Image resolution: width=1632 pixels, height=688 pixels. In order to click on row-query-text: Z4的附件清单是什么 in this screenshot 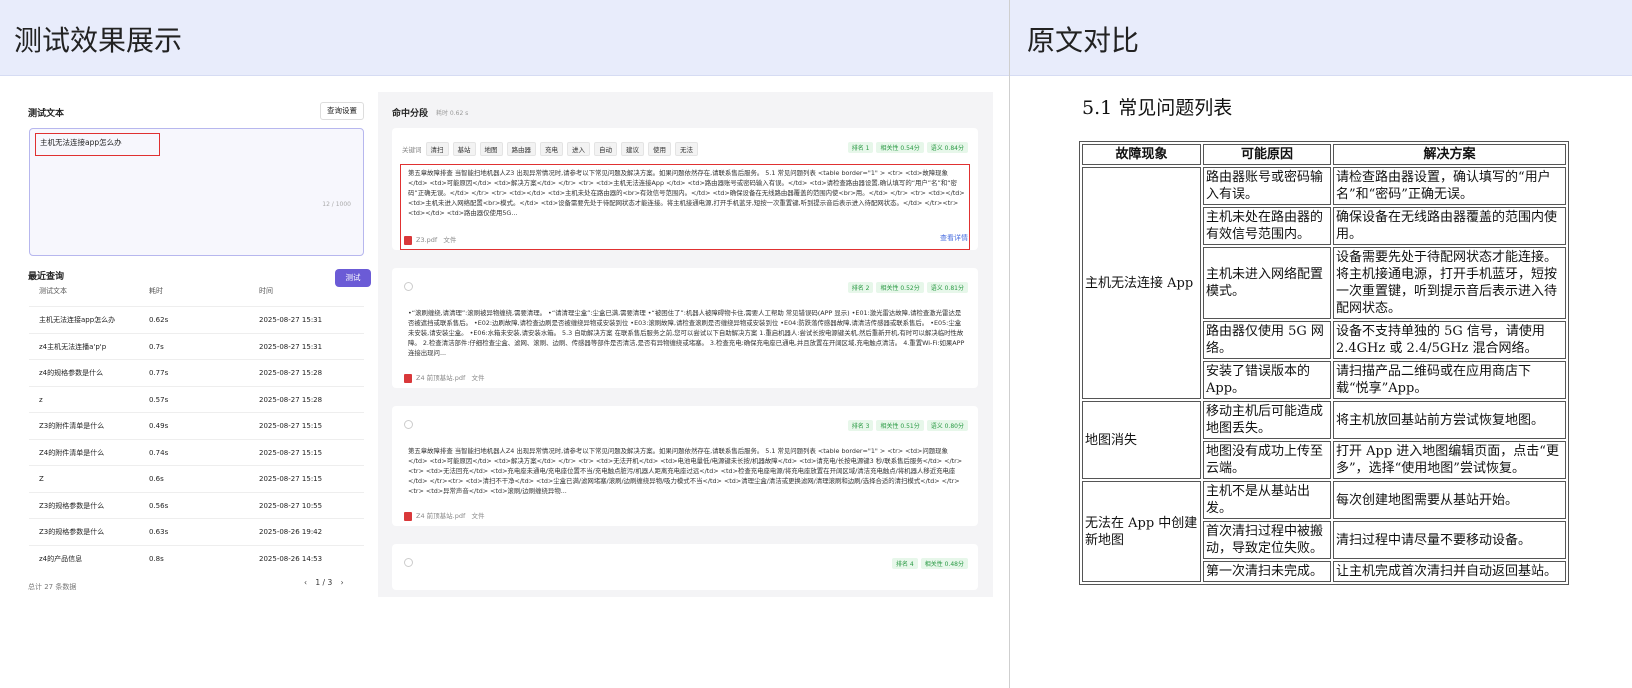, I will do `click(72, 452)`.